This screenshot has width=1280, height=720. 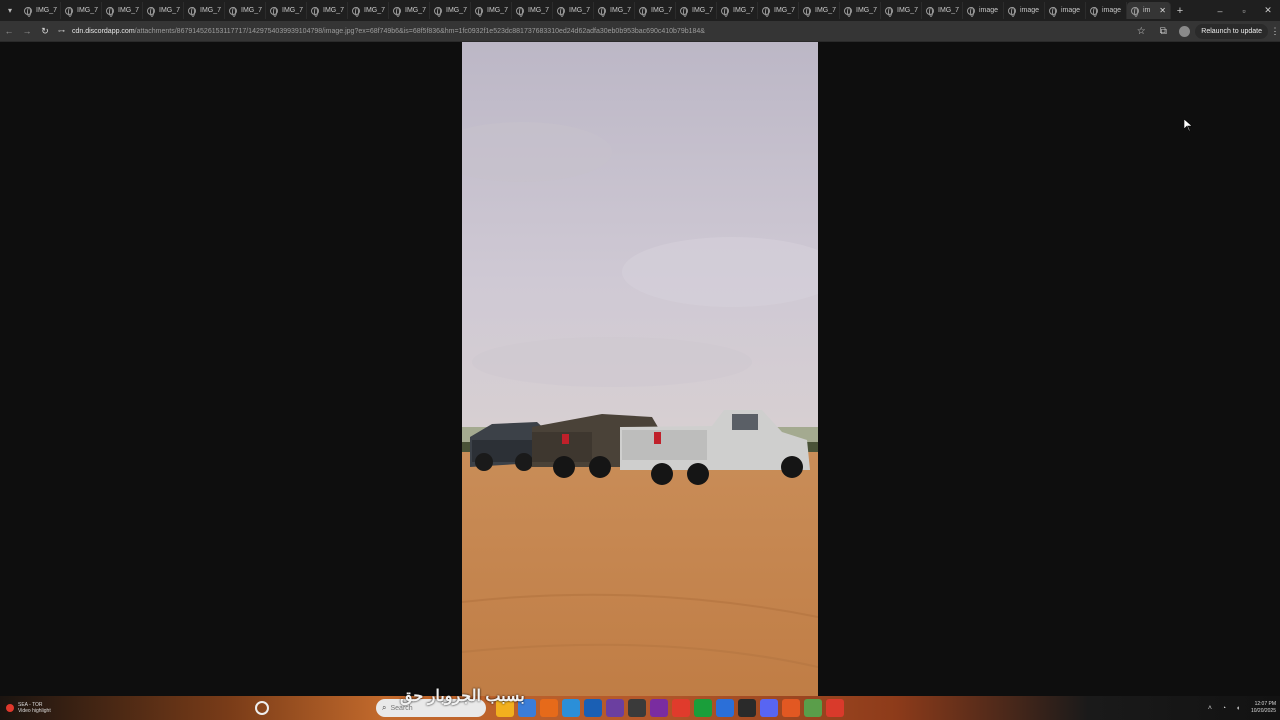 I want to click on mouse-cursor-icon, so click(x=1188, y=125).